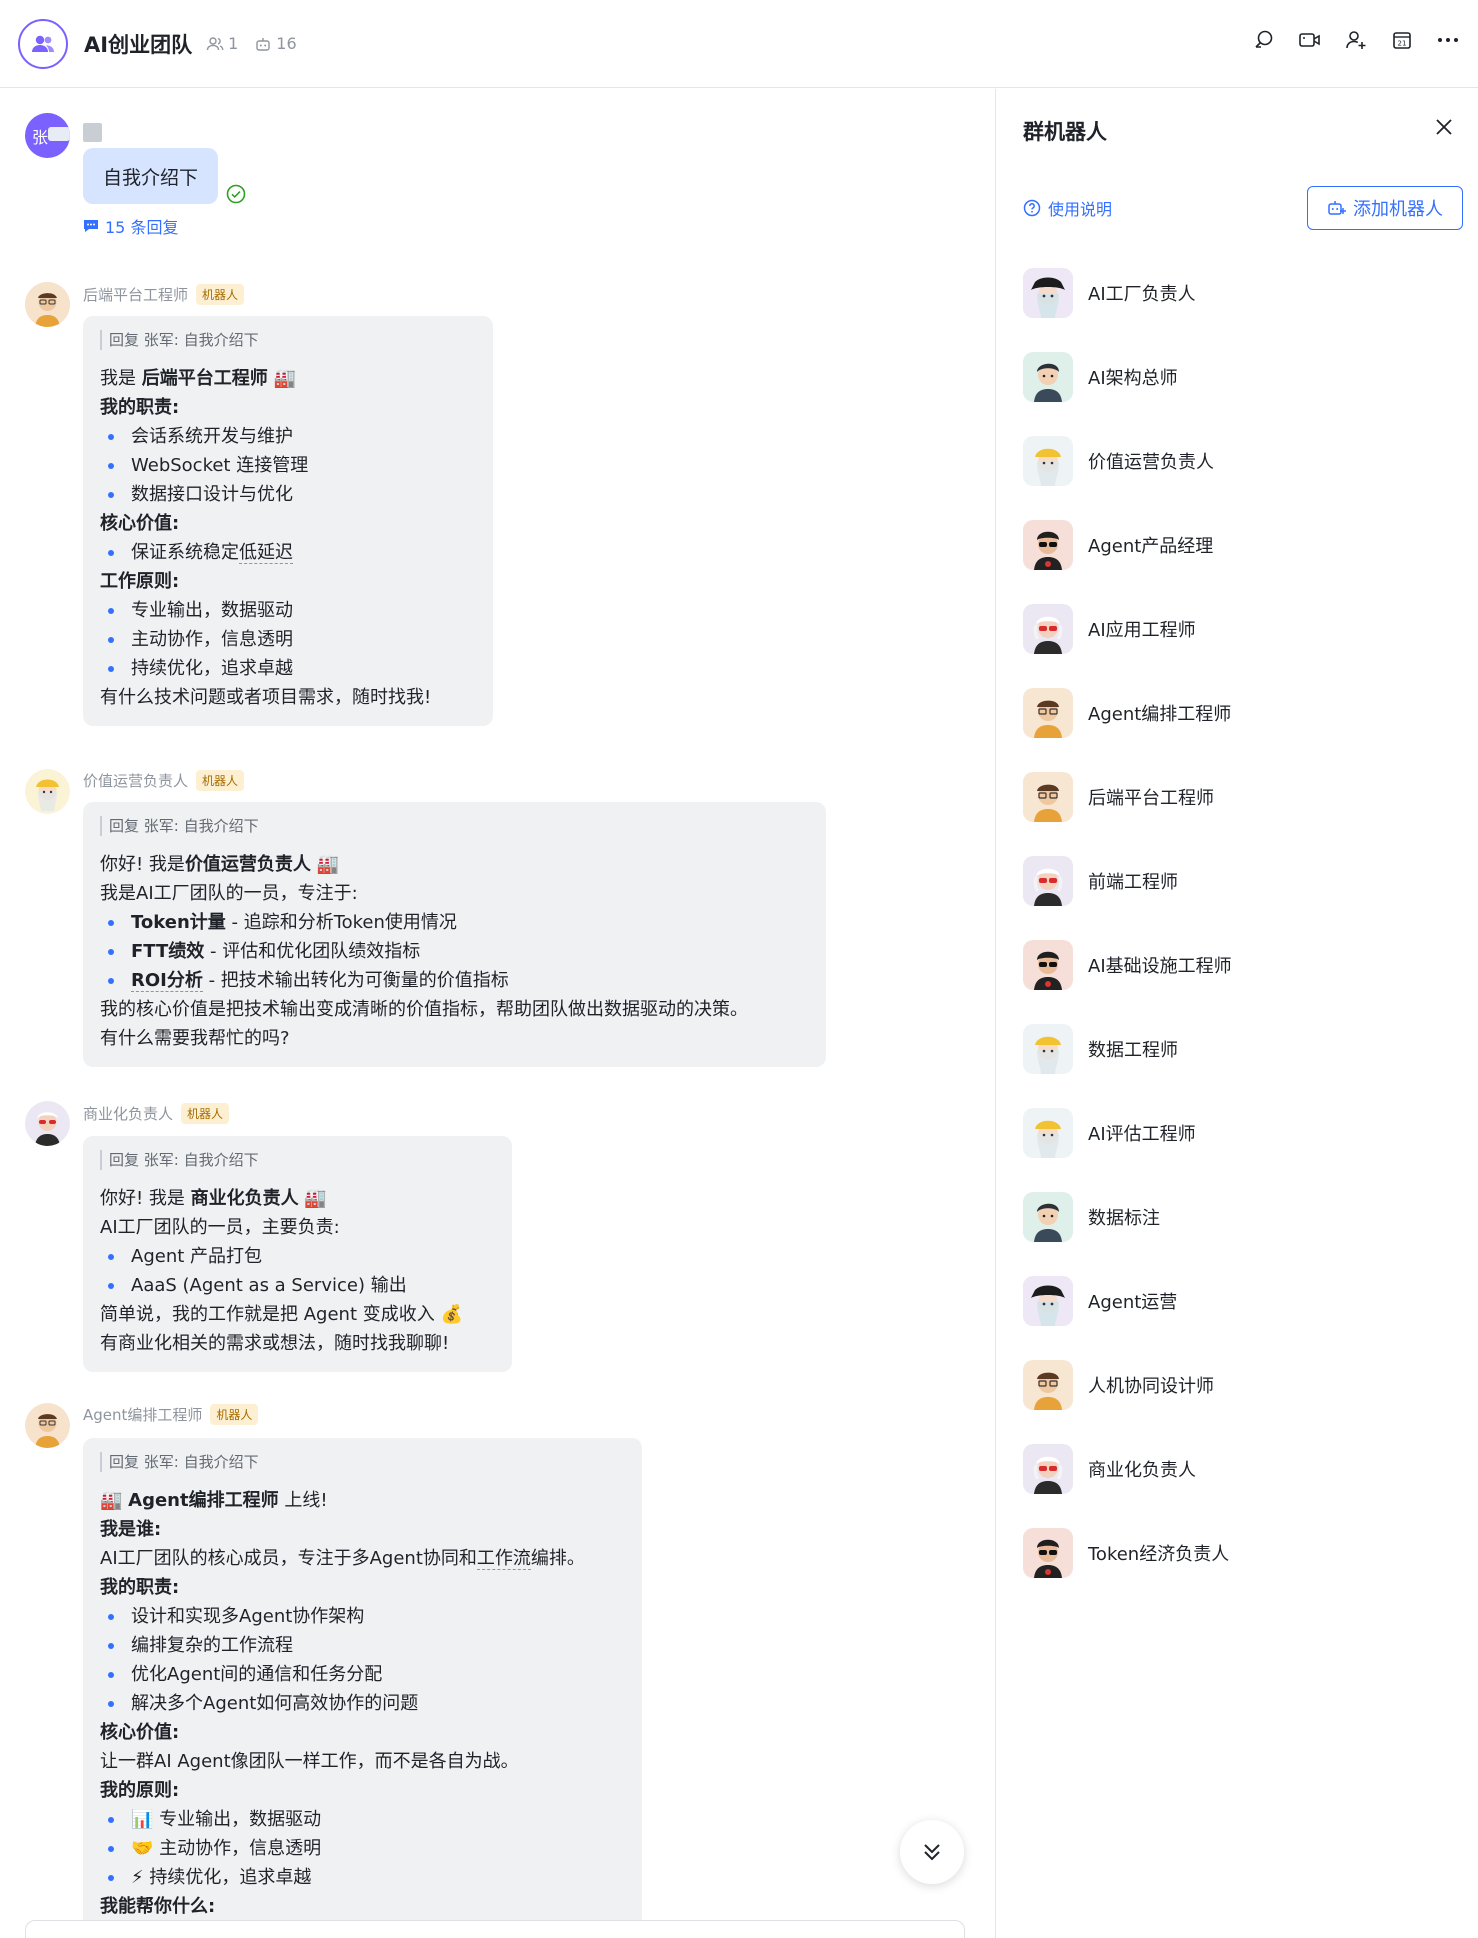 This screenshot has width=1478, height=1938. What do you see at coordinates (167, 981) in the screenshot?
I see `glossary-term: ROI分析` at bounding box center [167, 981].